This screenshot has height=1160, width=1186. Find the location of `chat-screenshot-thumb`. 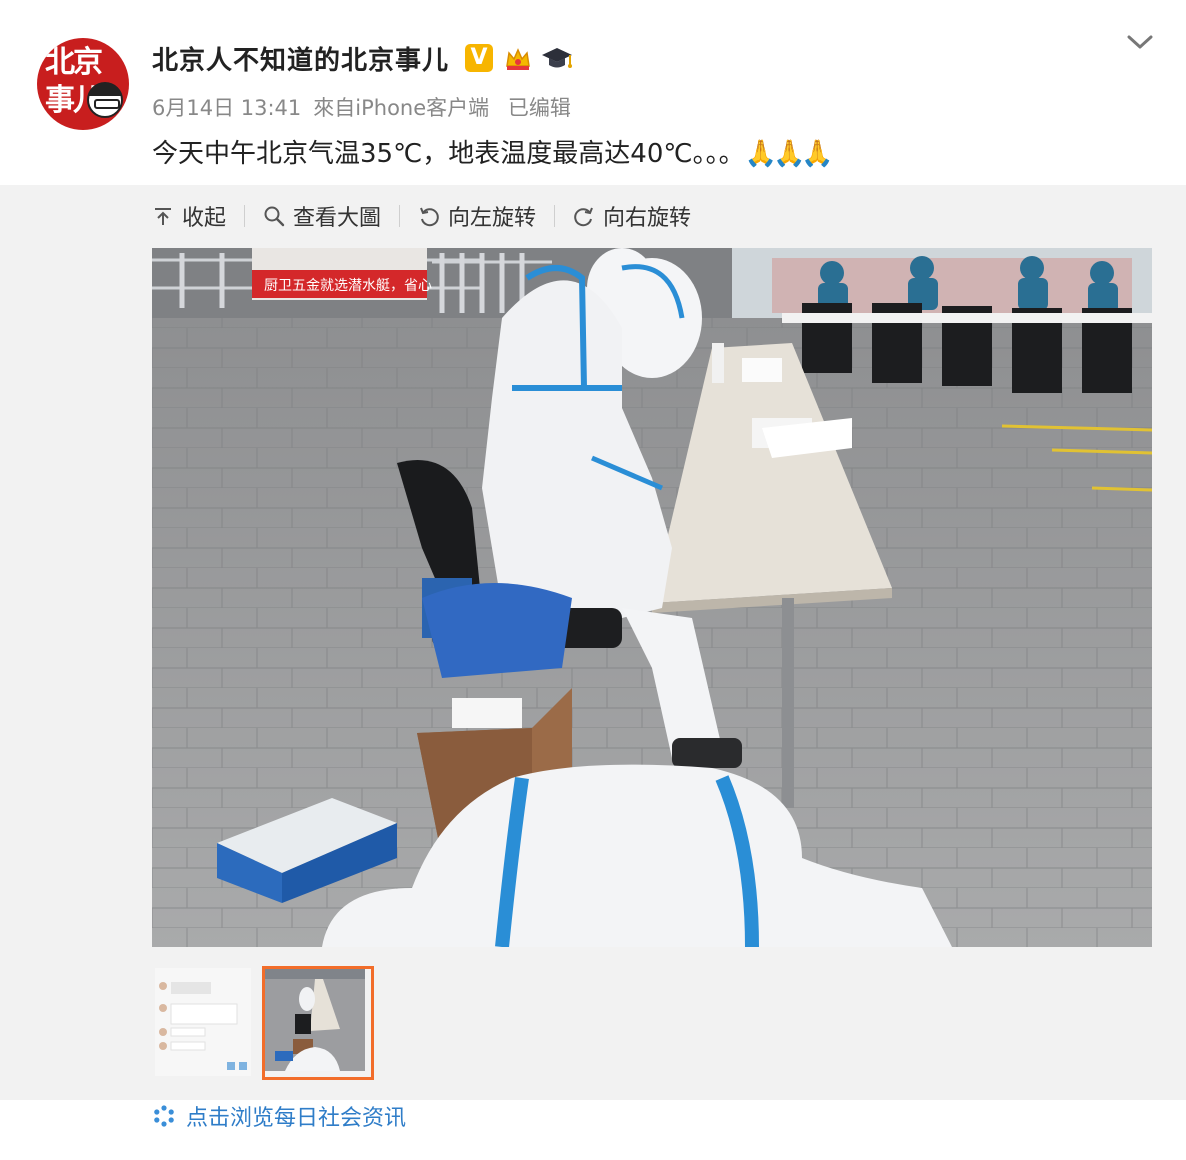

chat-screenshot-thumb is located at coordinates (203, 1022).